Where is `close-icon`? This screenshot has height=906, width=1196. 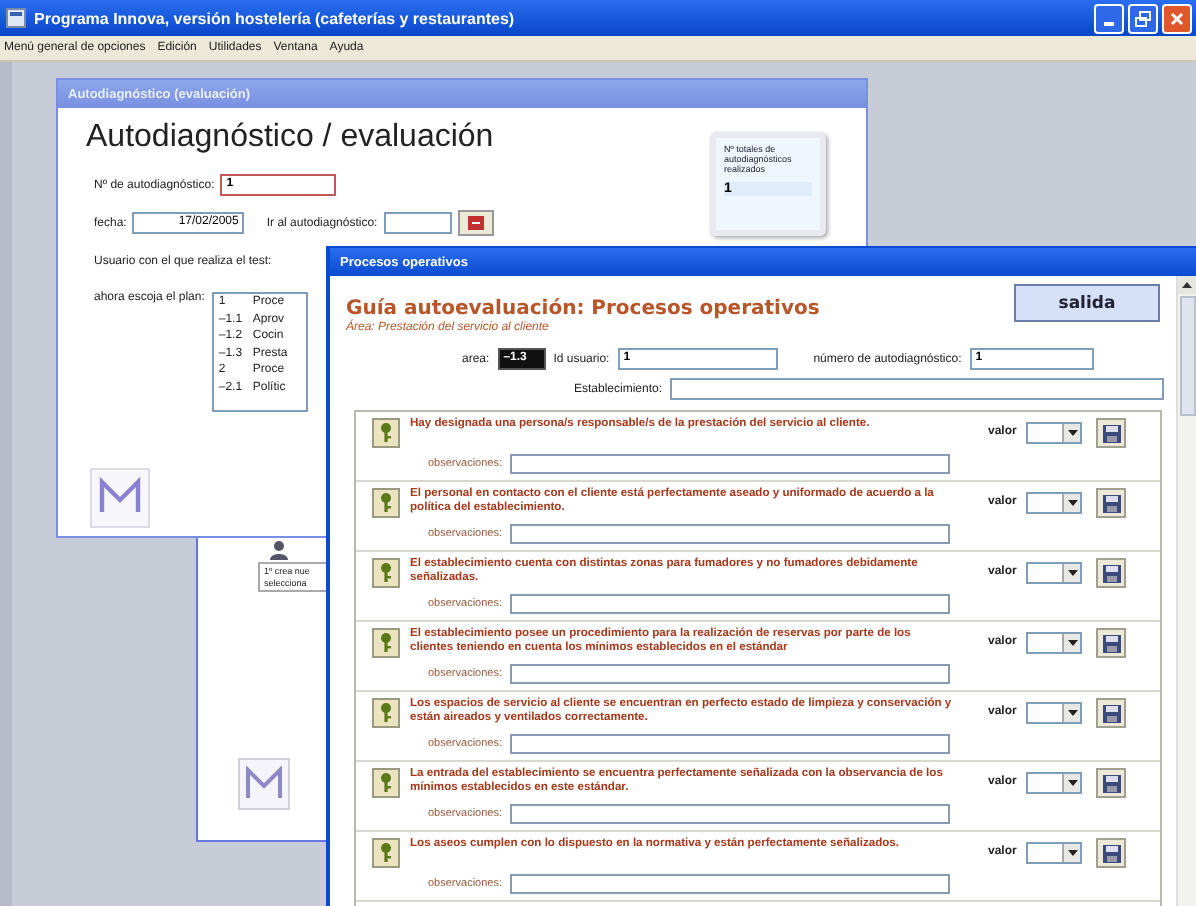
close-icon is located at coordinates (1177, 18).